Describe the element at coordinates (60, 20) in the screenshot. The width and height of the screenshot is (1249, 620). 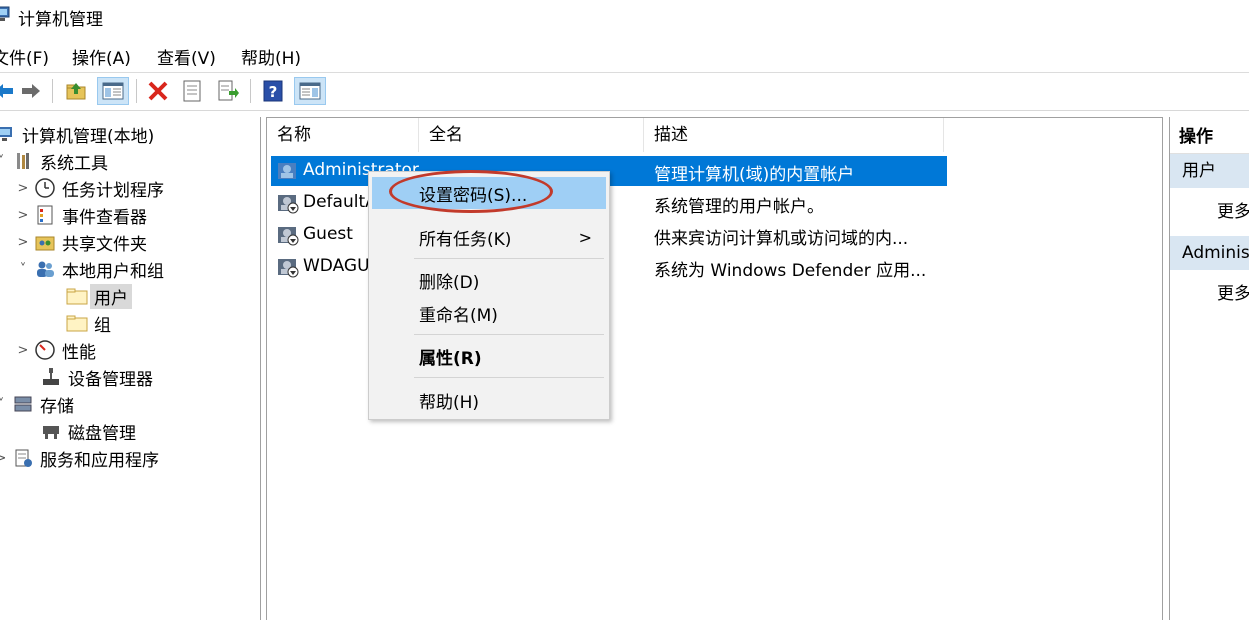
I see `window-title: 计算机管理` at that location.